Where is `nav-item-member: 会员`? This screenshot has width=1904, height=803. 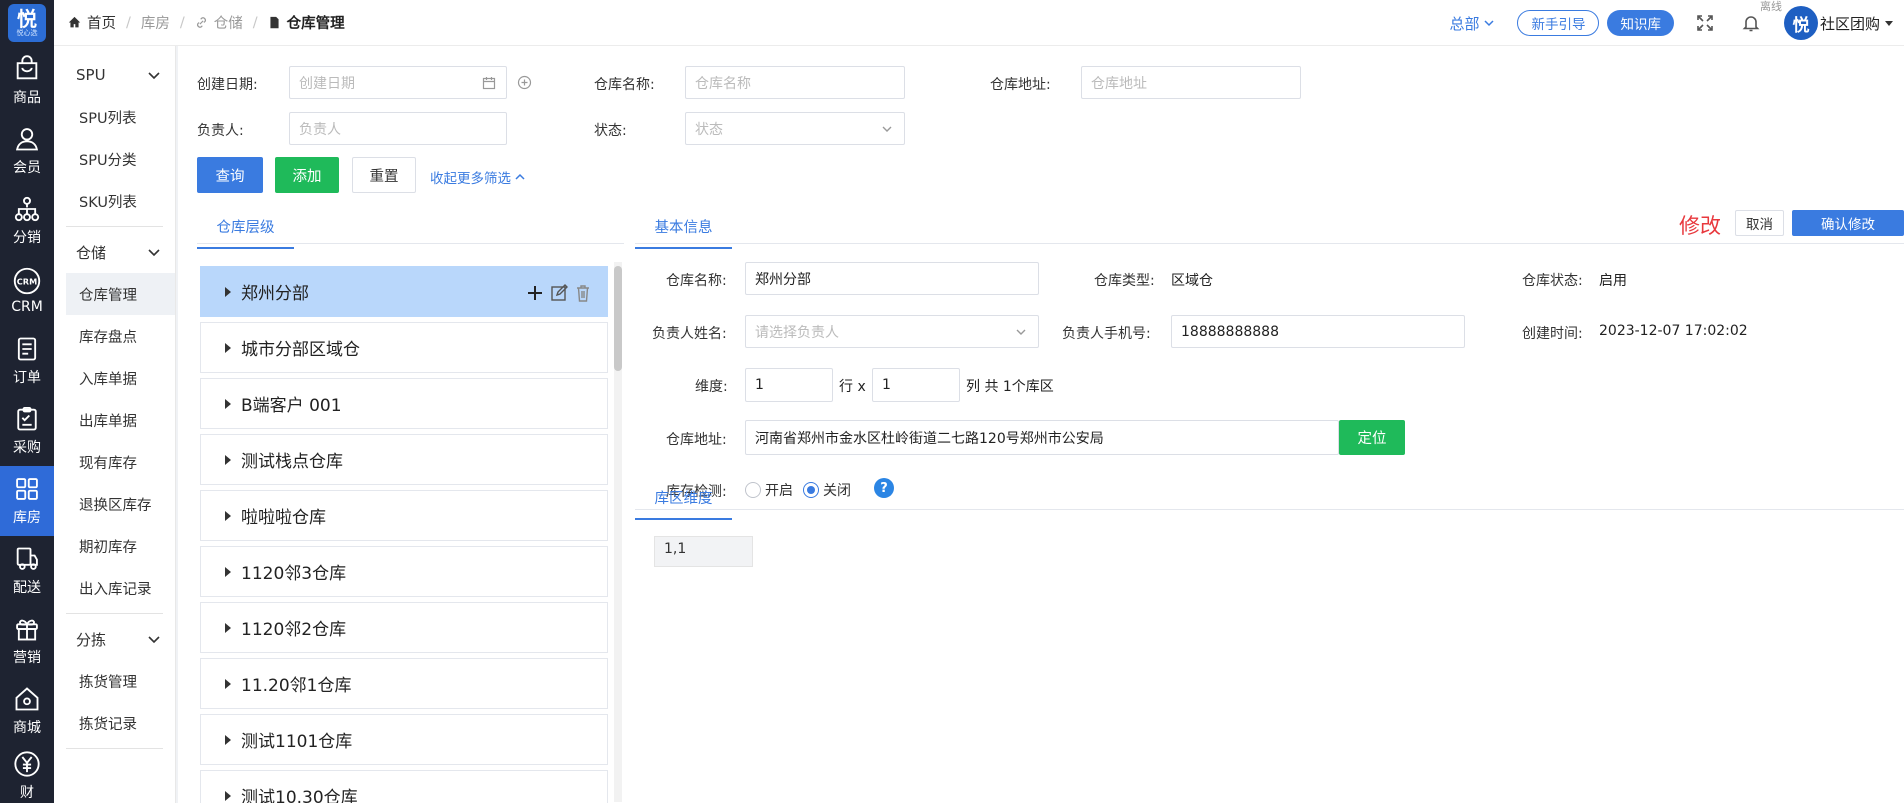 nav-item-member: 会员 is located at coordinates (27, 151).